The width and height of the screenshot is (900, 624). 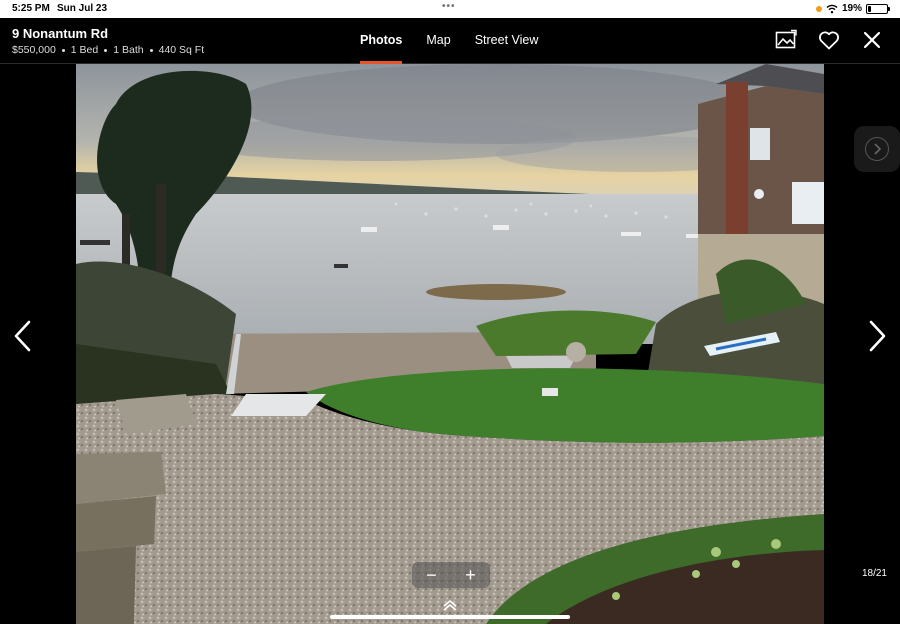 What do you see at coordinates (181, 50) in the screenshot?
I see `listing-sqft: 440 Sq Ft` at bounding box center [181, 50].